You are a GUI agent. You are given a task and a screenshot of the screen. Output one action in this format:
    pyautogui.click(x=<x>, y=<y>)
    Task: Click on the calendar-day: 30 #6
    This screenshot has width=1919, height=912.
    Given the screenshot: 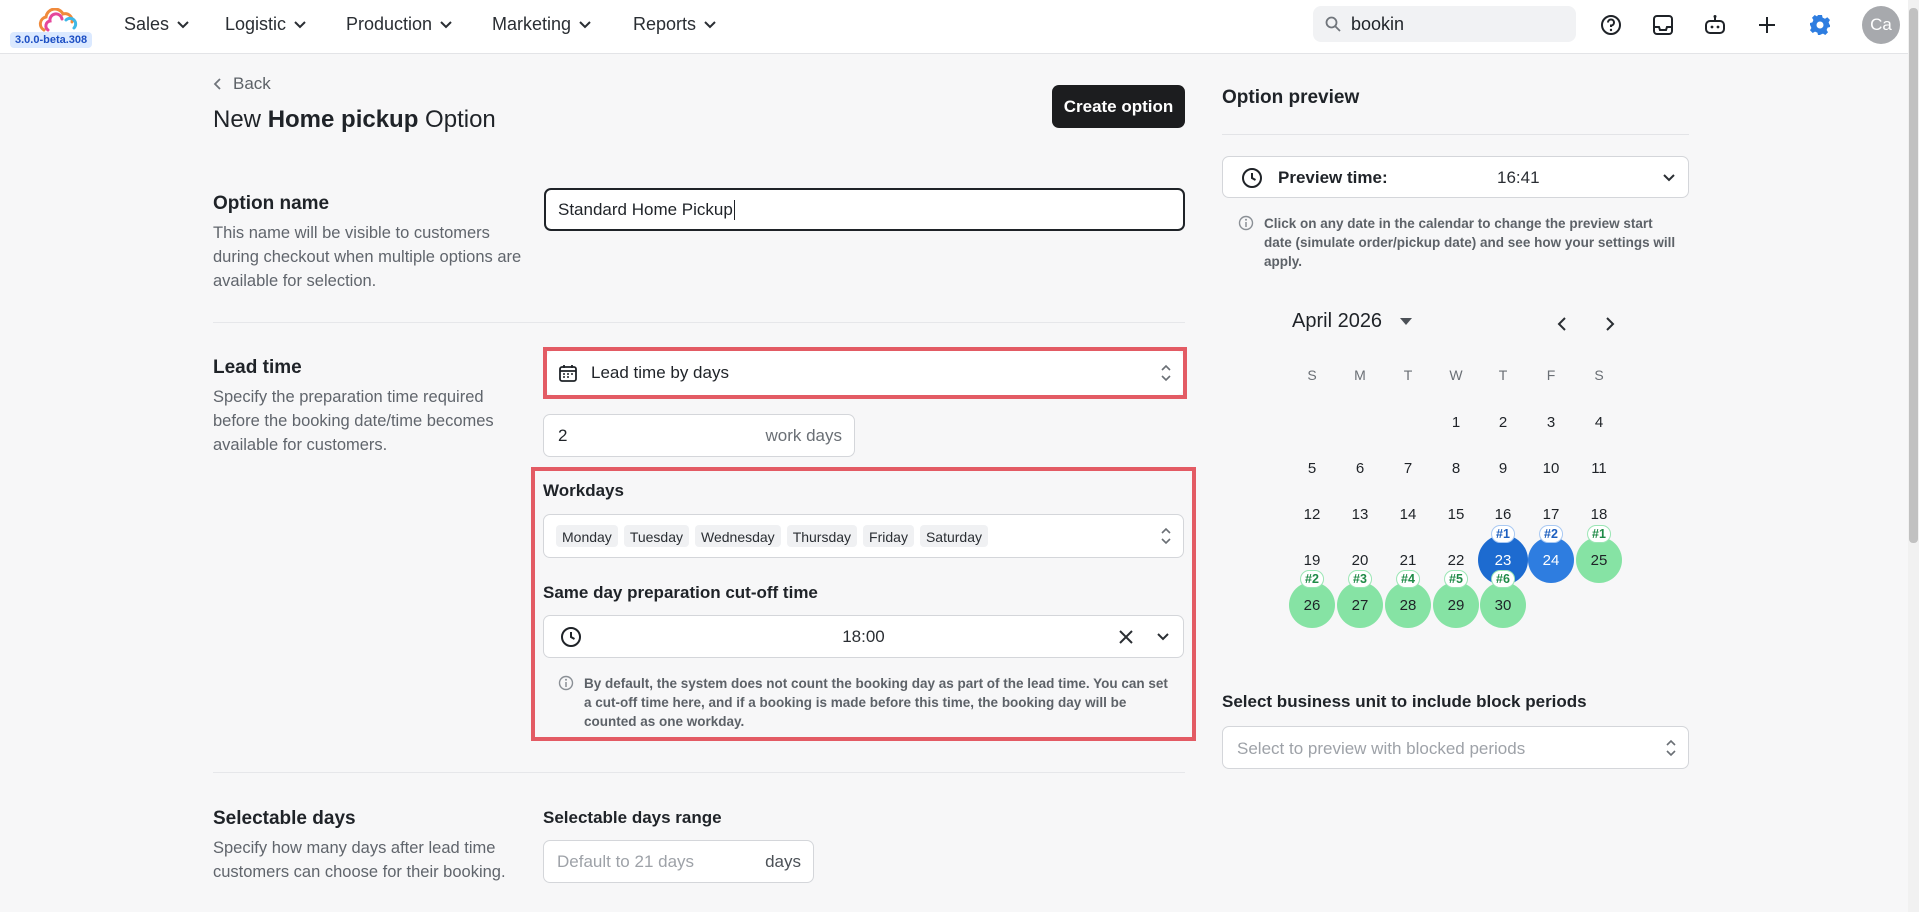 What is the action you would take?
    pyautogui.click(x=1503, y=599)
    